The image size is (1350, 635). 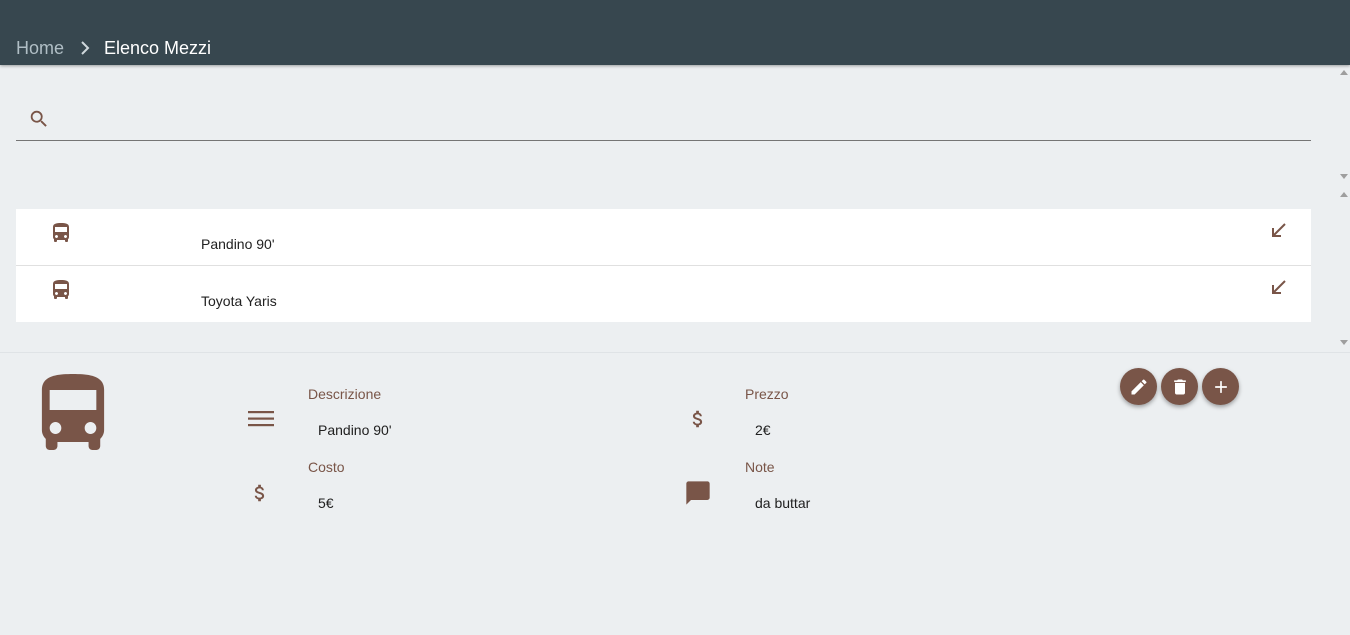 I want to click on breadcrumb: Home Elenco Mezzi, so click(x=113, y=48).